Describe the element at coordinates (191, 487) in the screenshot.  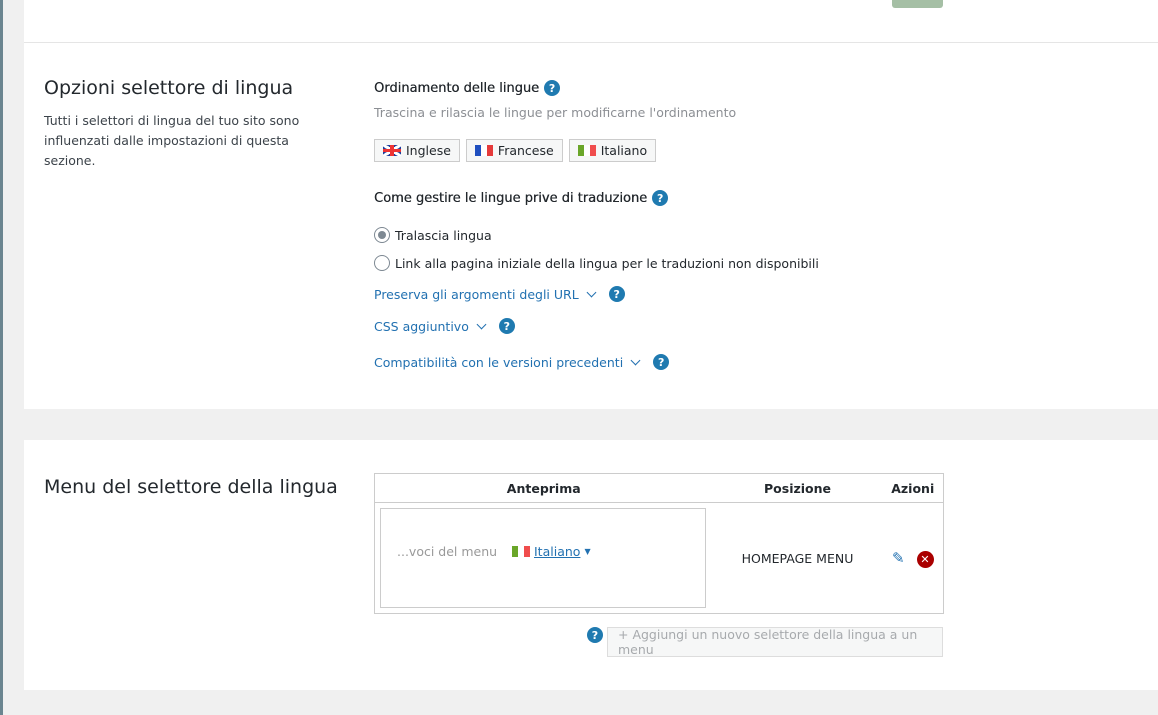
I see `section-title: Menu del selettore della lingua` at that location.